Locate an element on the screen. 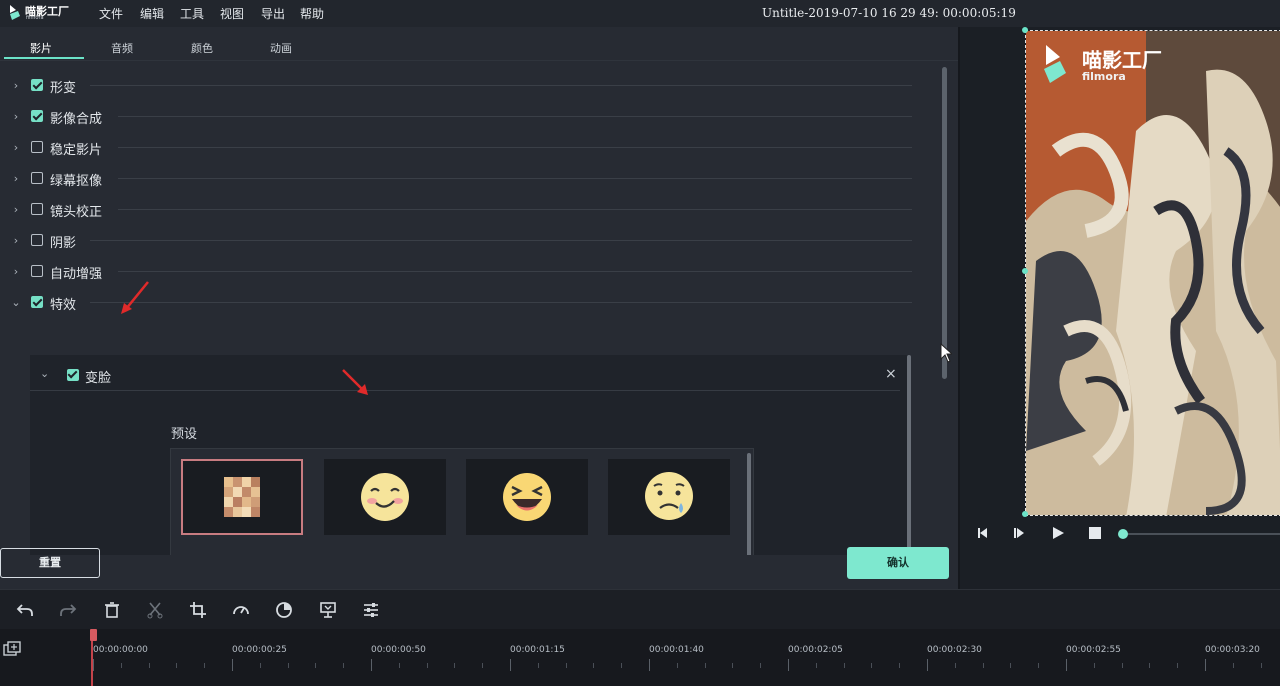 The image size is (1280, 686). settings-row-label: 绿幕抠像 is located at coordinates (76, 181).